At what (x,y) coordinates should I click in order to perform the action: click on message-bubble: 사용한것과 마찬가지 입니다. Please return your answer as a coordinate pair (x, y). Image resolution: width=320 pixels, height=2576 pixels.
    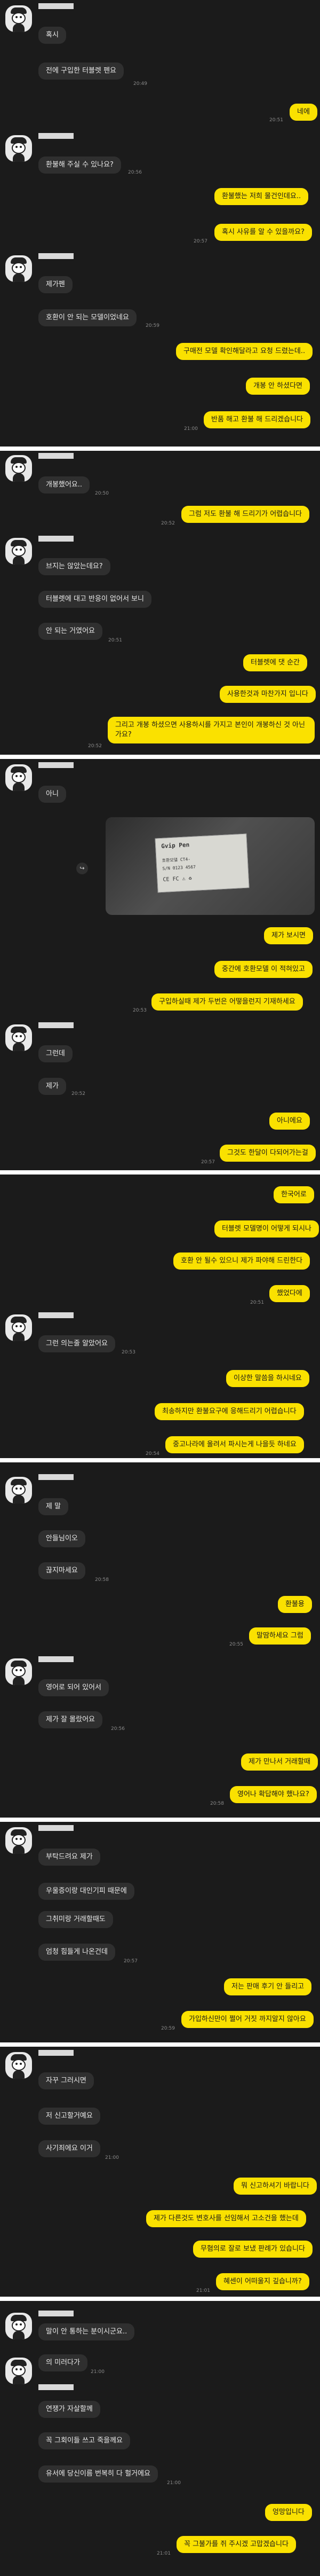
    Looking at the image, I should click on (268, 694).